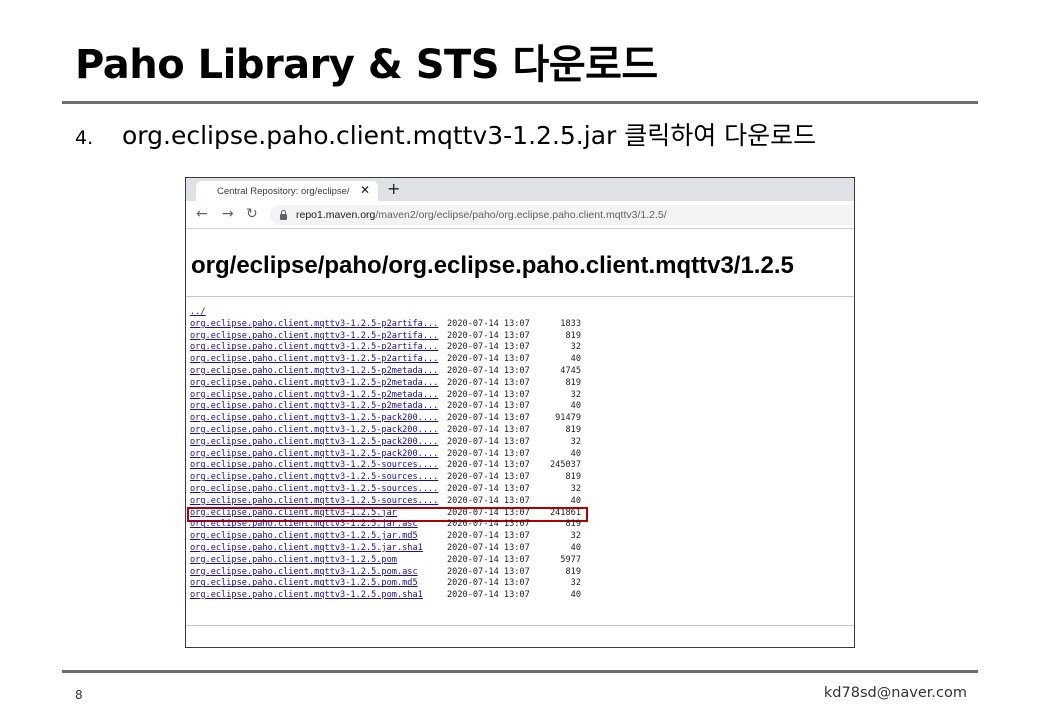 Image resolution: width=1040 pixels, height=720 pixels. Describe the element at coordinates (198, 313) in the screenshot. I see `parent-directory-link: ../` at that location.